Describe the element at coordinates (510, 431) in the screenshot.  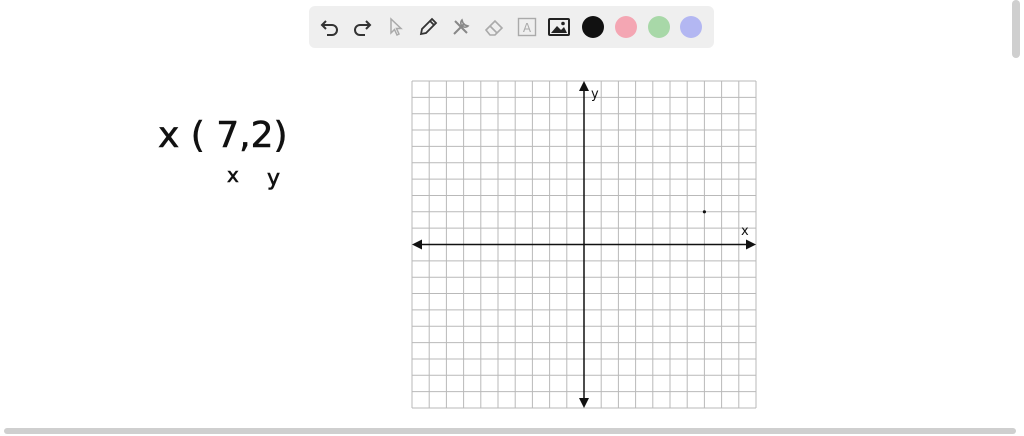
I see `horizontal-scrollbar` at that location.